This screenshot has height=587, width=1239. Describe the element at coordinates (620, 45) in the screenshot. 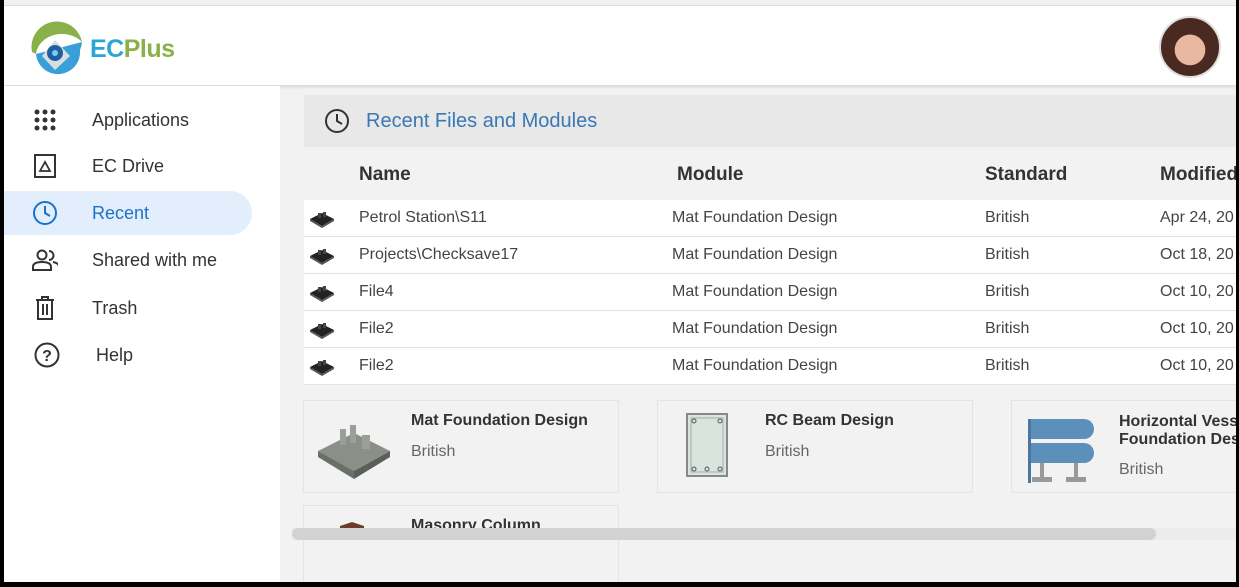

I see `header: ECPlus` at that location.